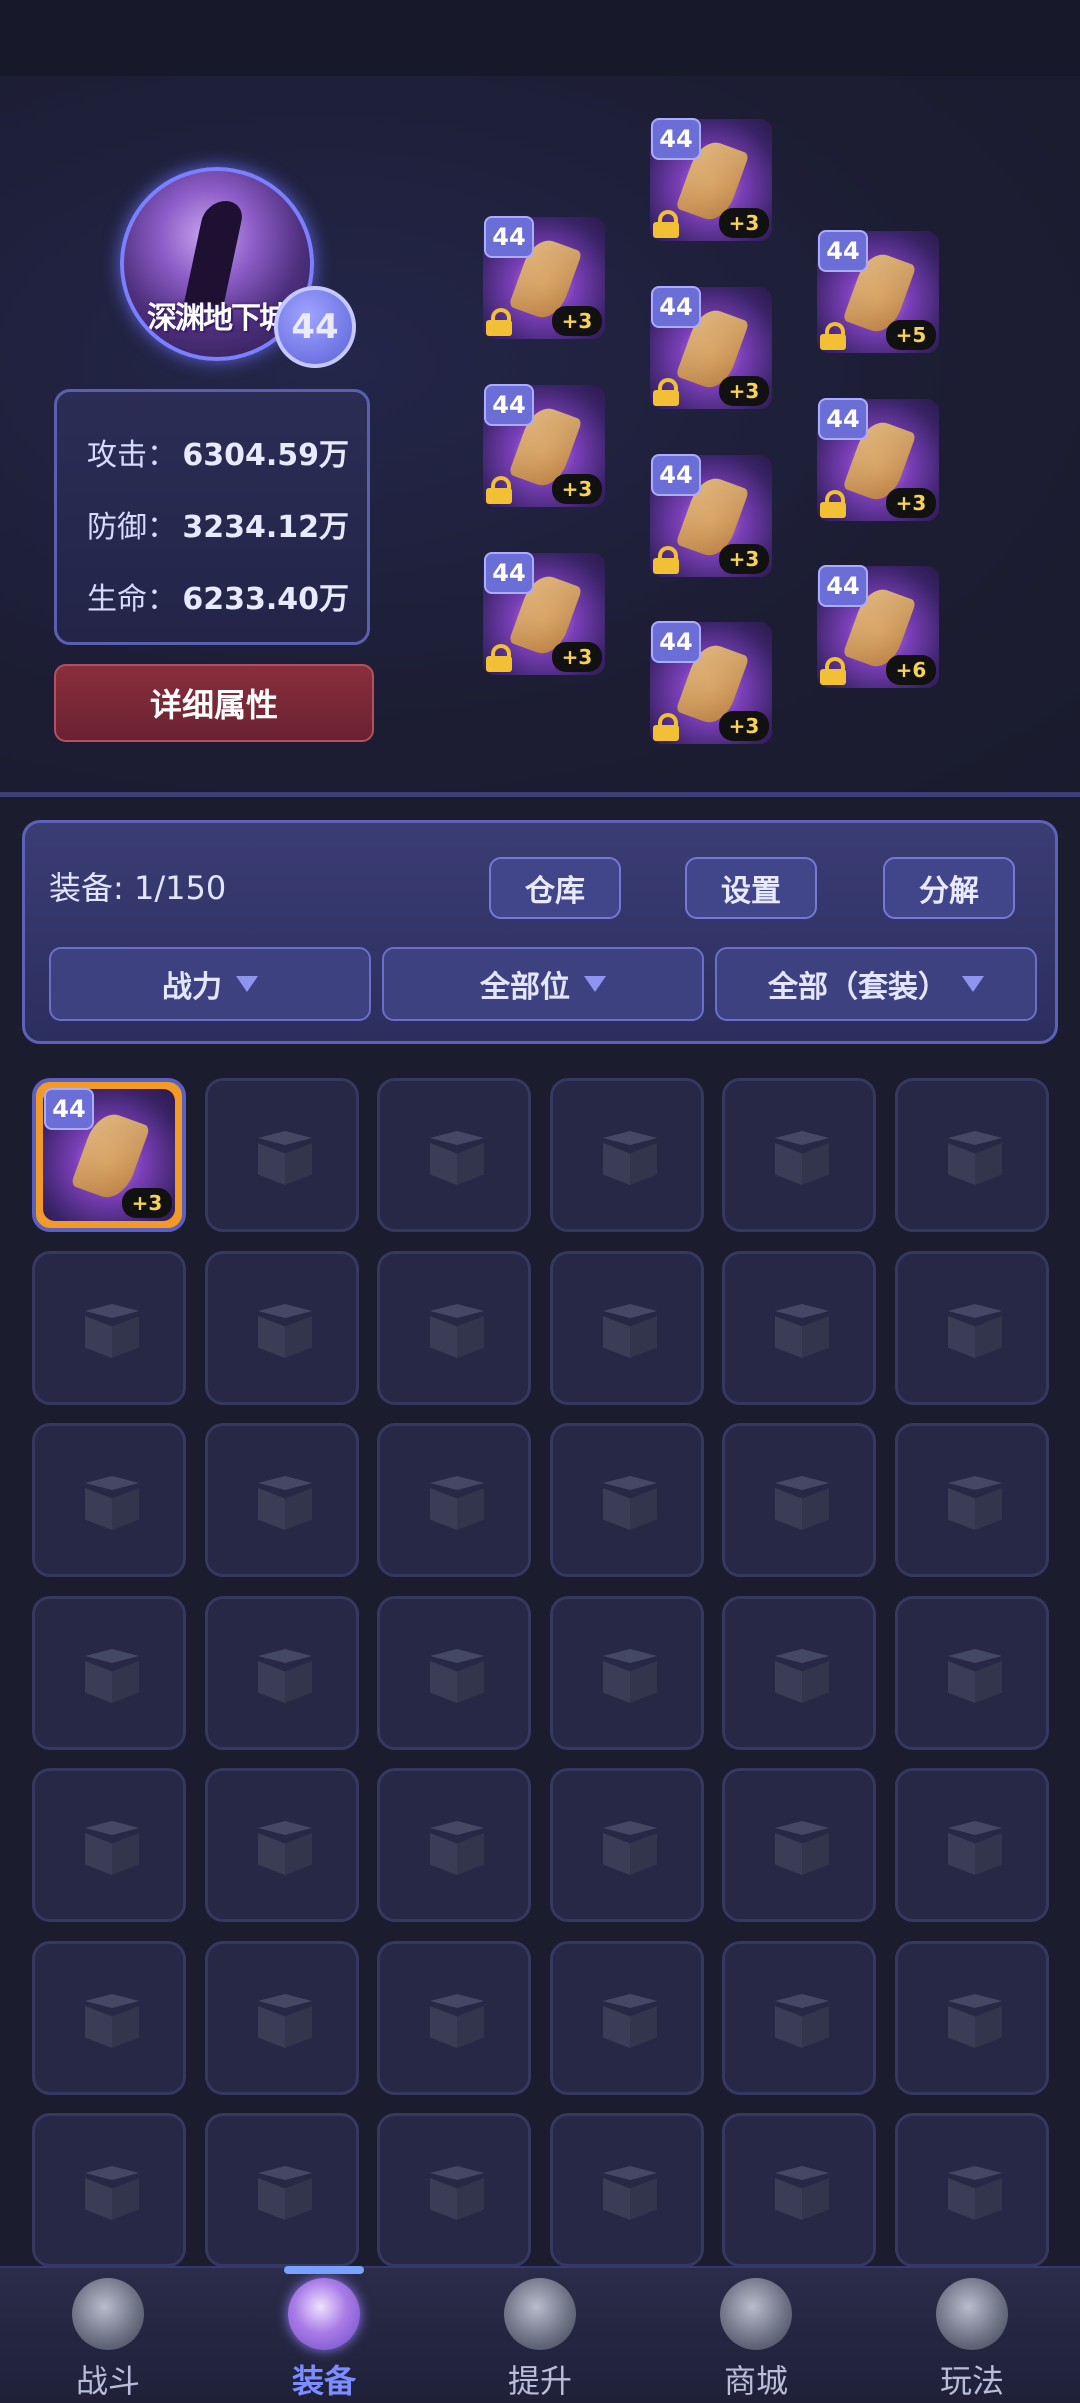 The height and width of the screenshot is (2403, 1080). I want to click on dismantle-button: 分解, so click(949, 888).